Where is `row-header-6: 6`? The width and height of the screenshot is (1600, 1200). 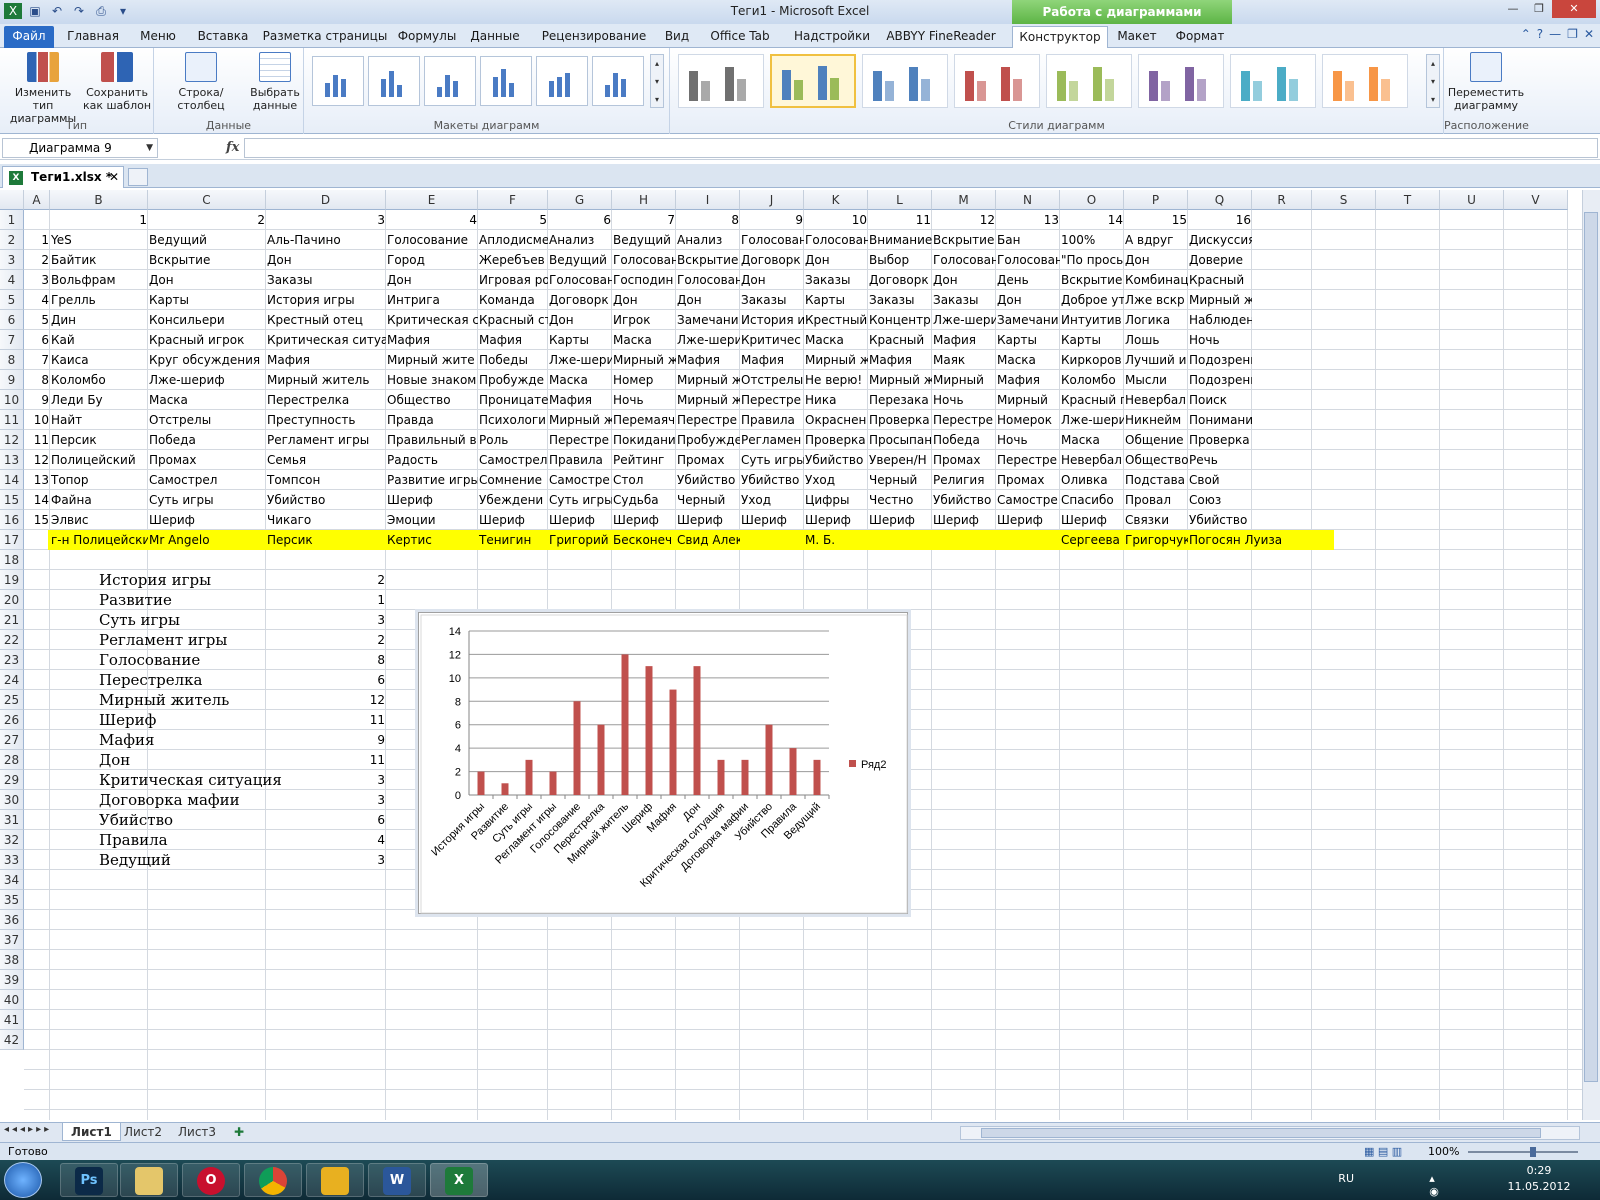 row-header-6: 6 is located at coordinates (12, 320).